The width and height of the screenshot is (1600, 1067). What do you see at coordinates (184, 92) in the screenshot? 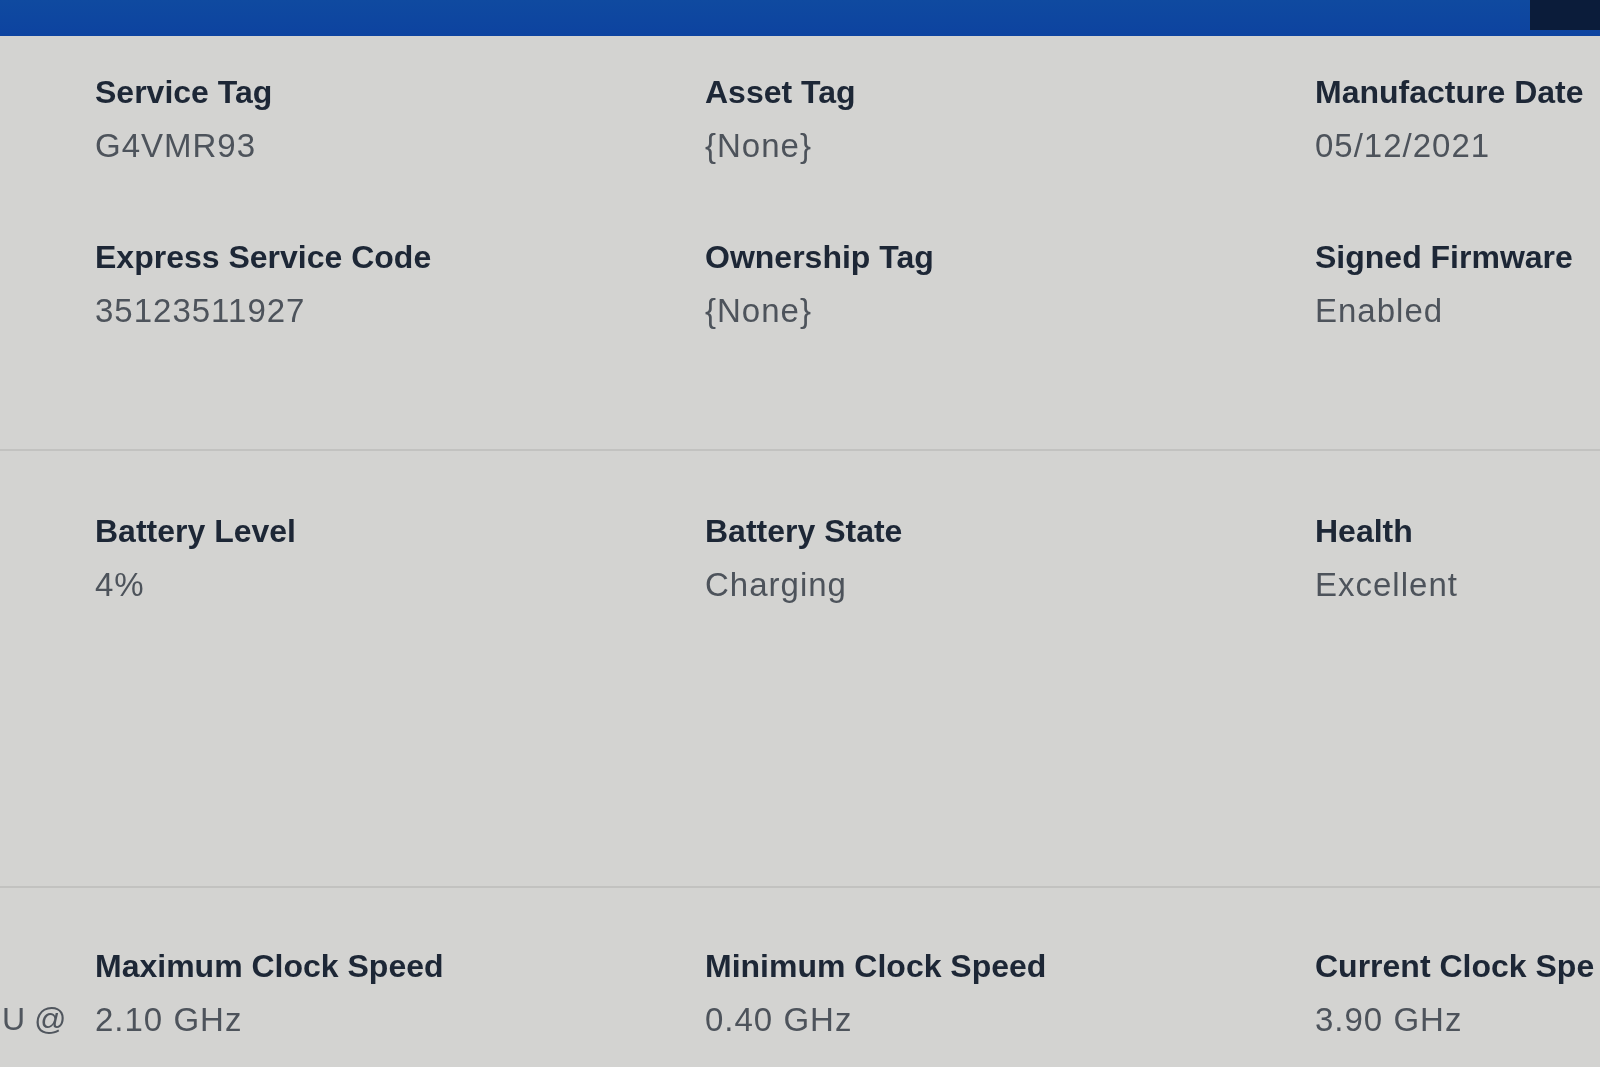
I see `field-label: Service Tag` at bounding box center [184, 92].